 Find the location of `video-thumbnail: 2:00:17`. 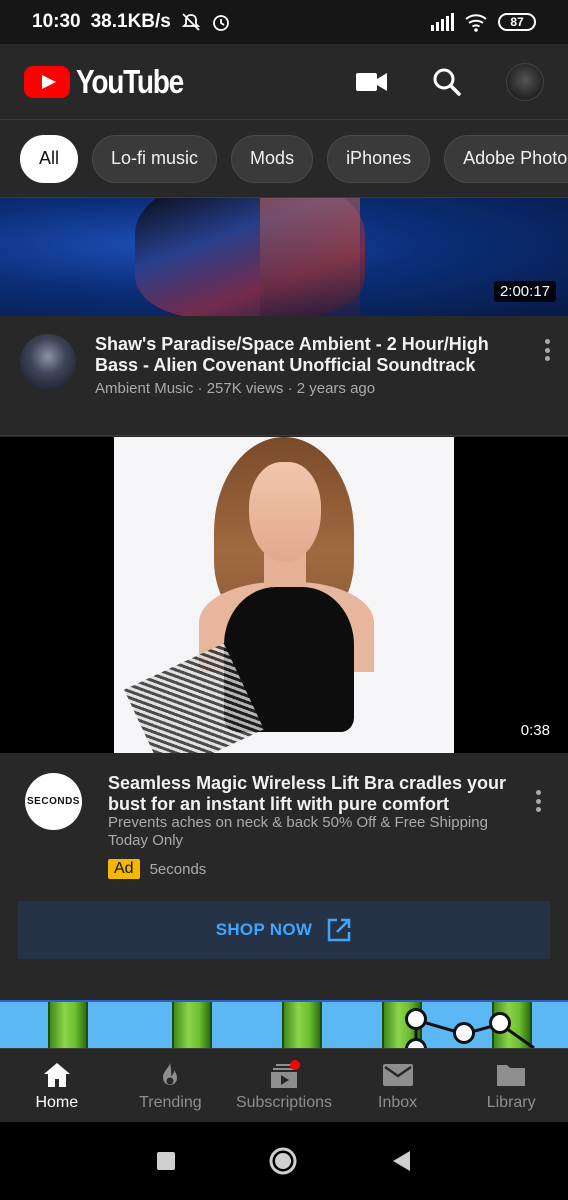

video-thumbnail: 2:00:17 is located at coordinates (284, 257).